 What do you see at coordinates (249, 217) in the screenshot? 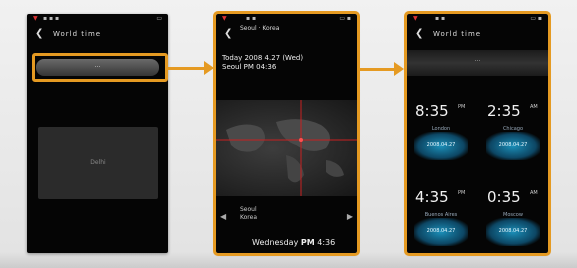
I see `country-name: Korea` at bounding box center [249, 217].